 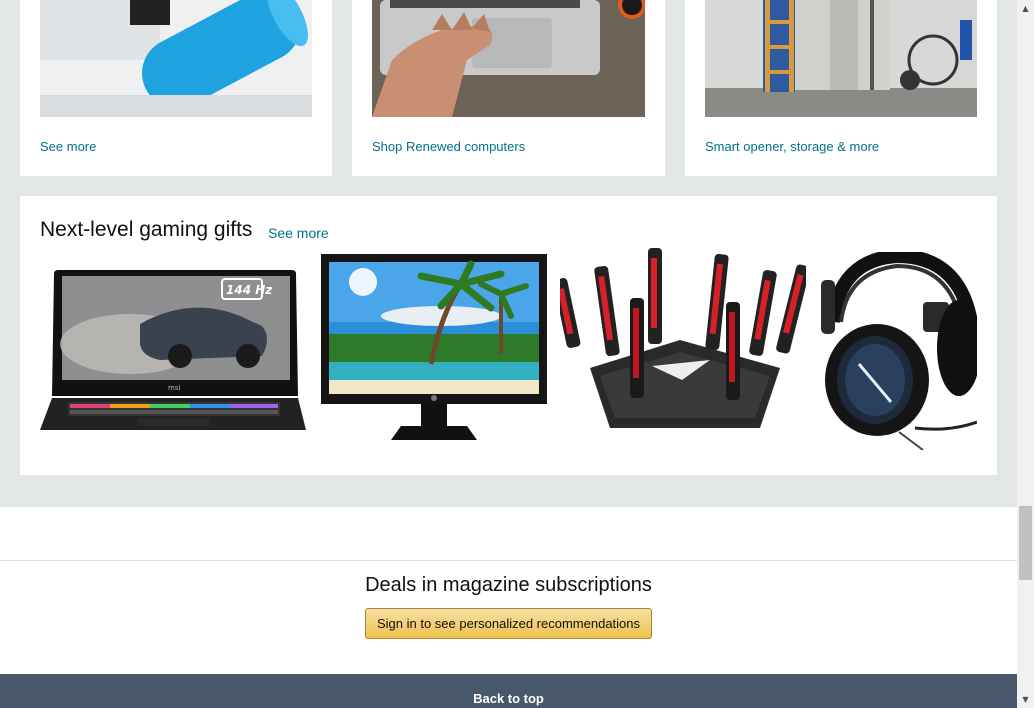 I want to click on product-wifi-router, so click(x=683, y=348).